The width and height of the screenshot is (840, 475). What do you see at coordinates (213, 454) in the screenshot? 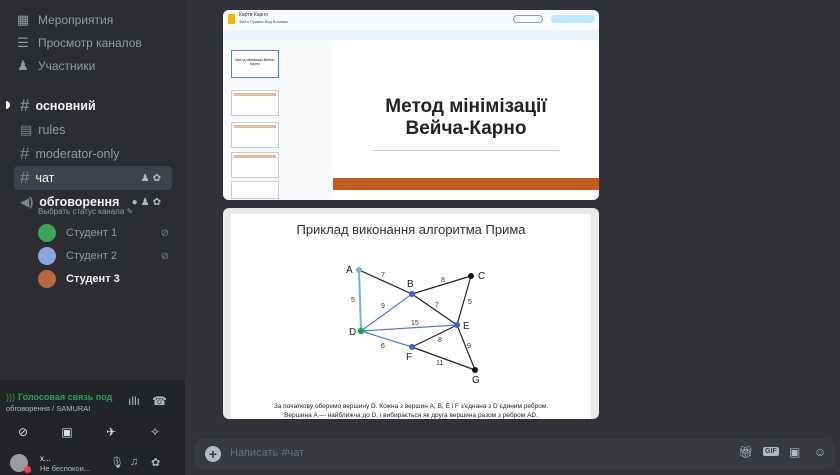
I see `attach-plus-icon: +` at bounding box center [213, 454].